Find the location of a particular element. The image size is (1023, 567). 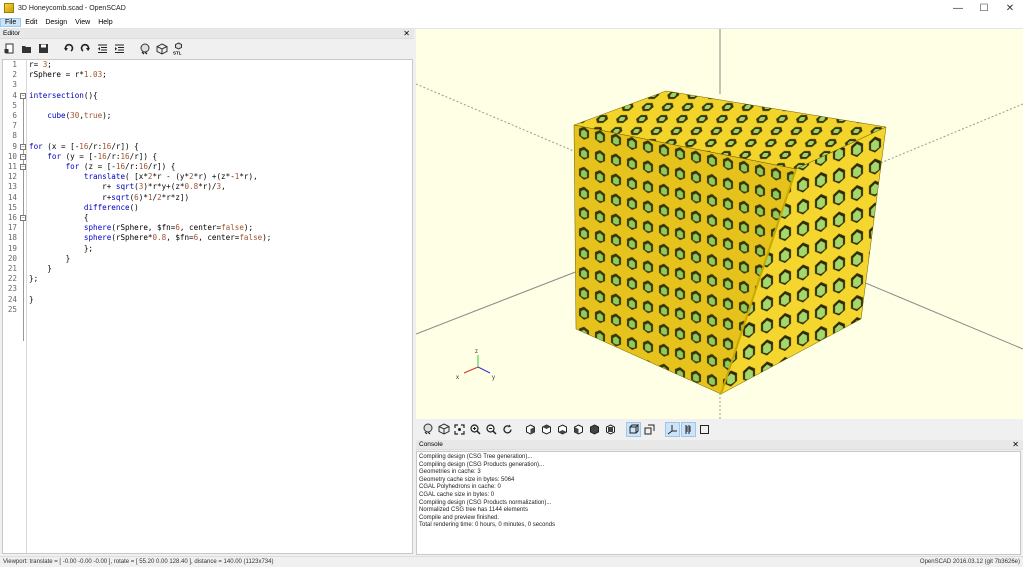

show-edges-icon is located at coordinates (704, 429).